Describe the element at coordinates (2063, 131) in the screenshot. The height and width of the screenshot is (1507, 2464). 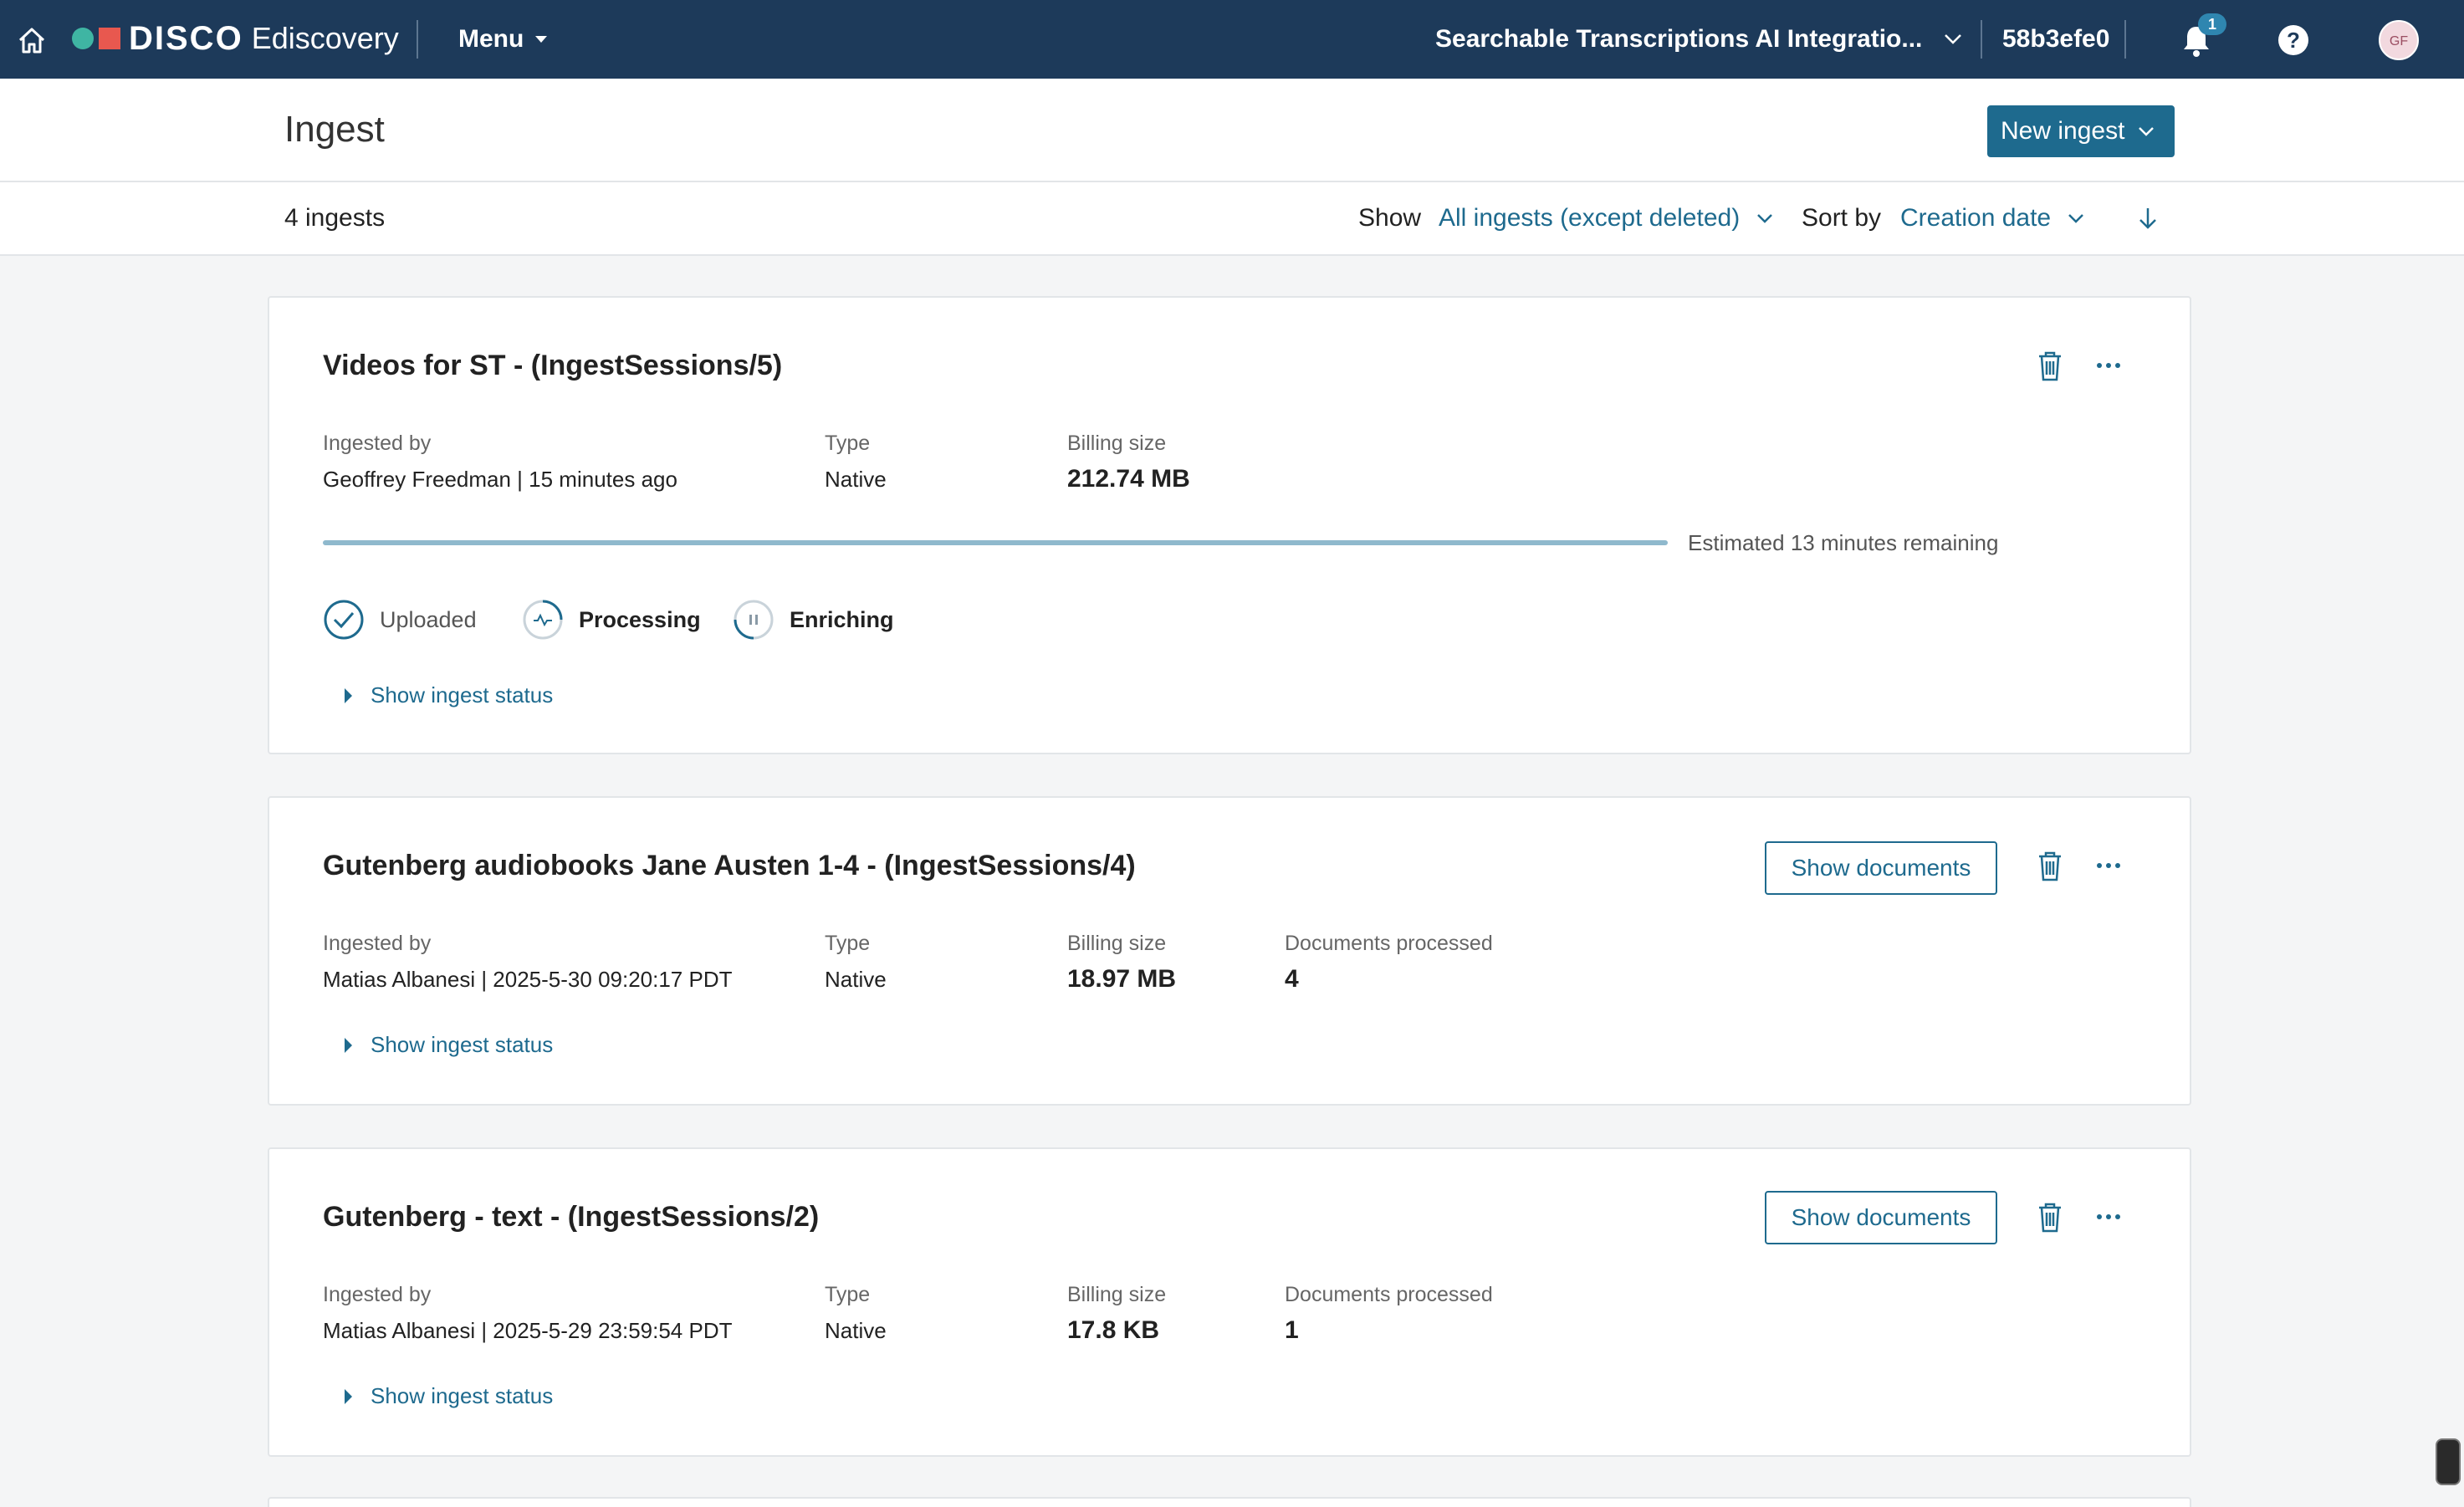
I see `new-ingest-label: New ingest` at that location.